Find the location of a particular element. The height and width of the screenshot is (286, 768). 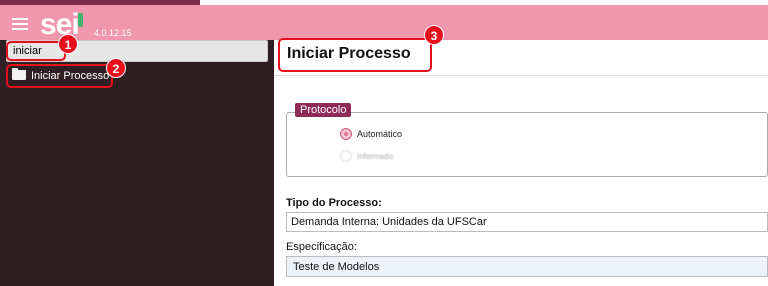

hamburger-menu-icon is located at coordinates (20, 24).